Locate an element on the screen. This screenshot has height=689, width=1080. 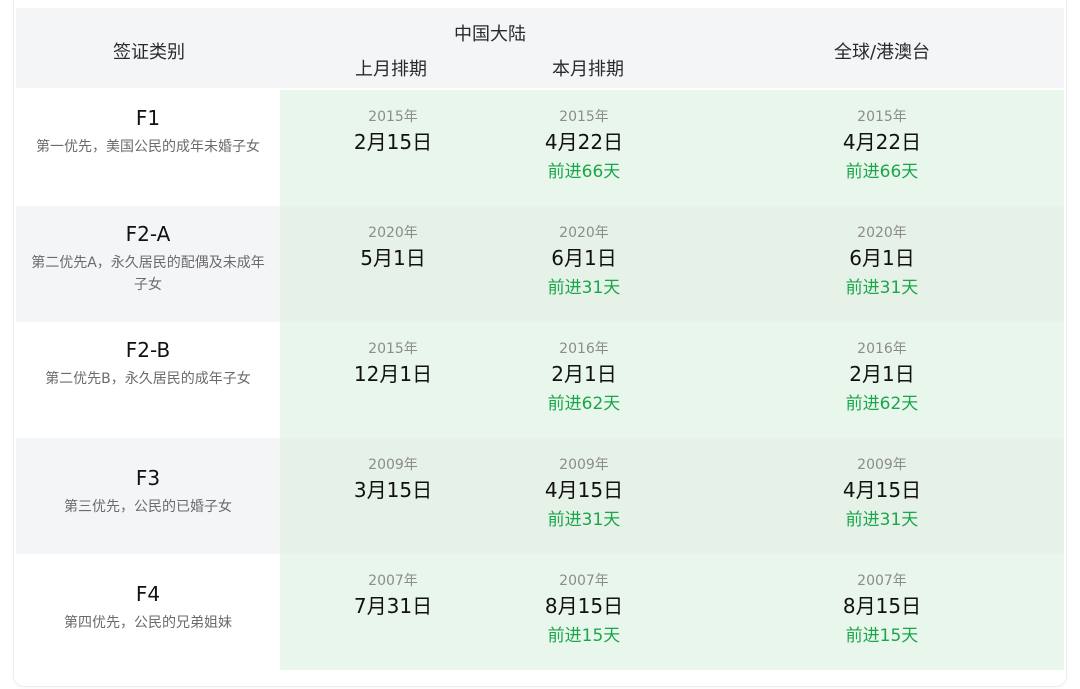
global-year: 2009年 is located at coordinates (882, 465).